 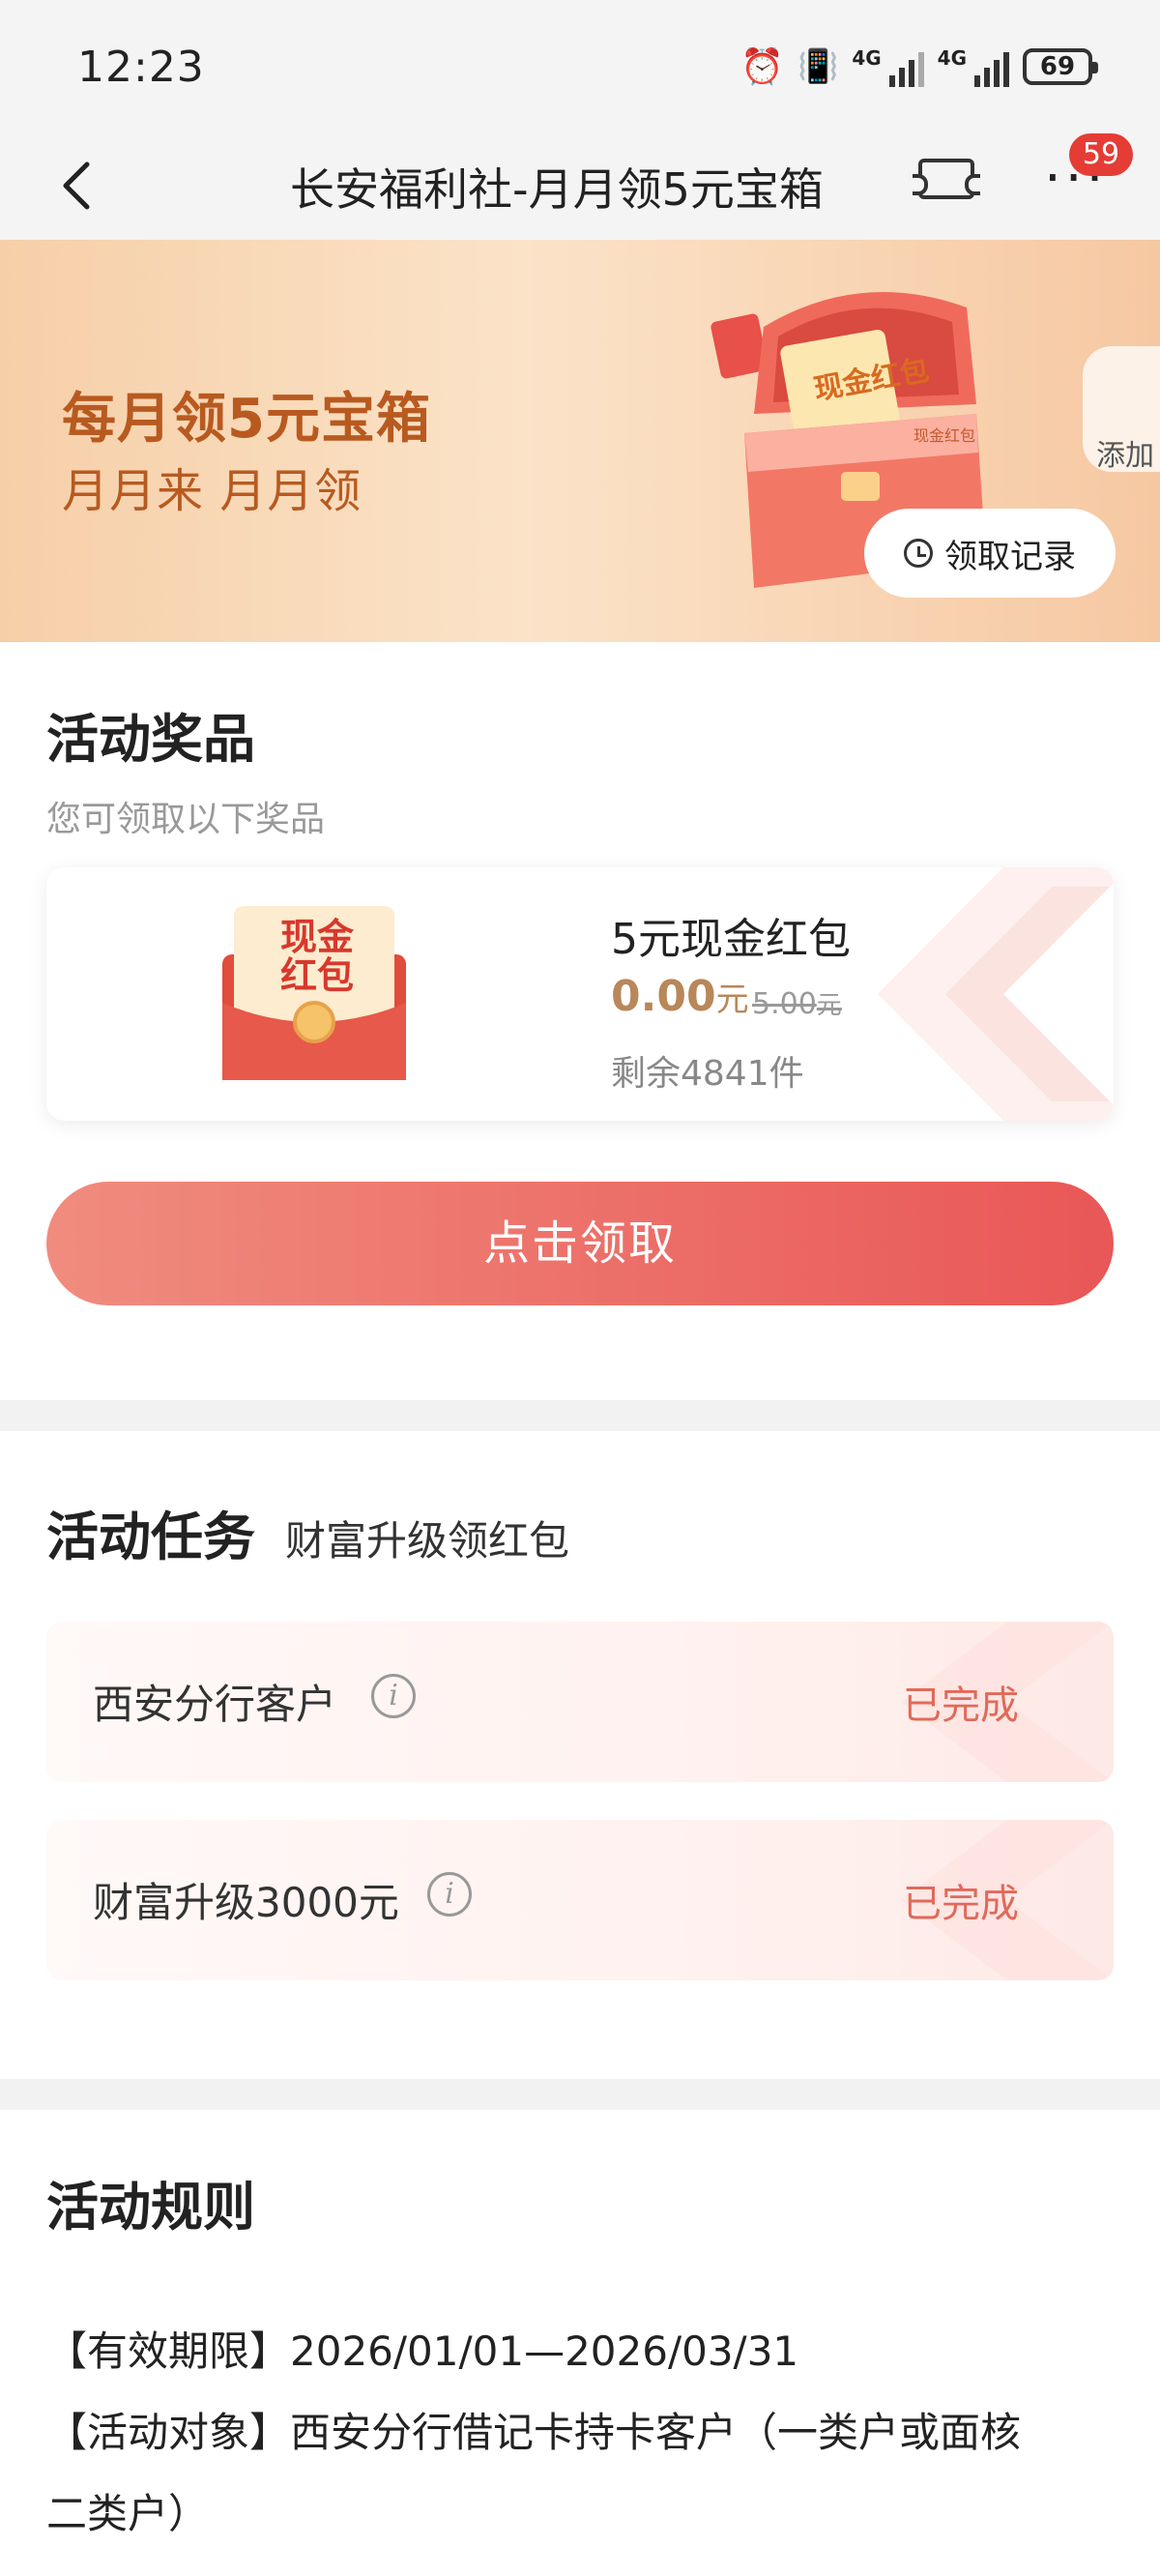 What do you see at coordinates (128, 2513) in the screenshot?
I see `rule-audience-cont: 二类户）` at bounding box center [128, 2513].